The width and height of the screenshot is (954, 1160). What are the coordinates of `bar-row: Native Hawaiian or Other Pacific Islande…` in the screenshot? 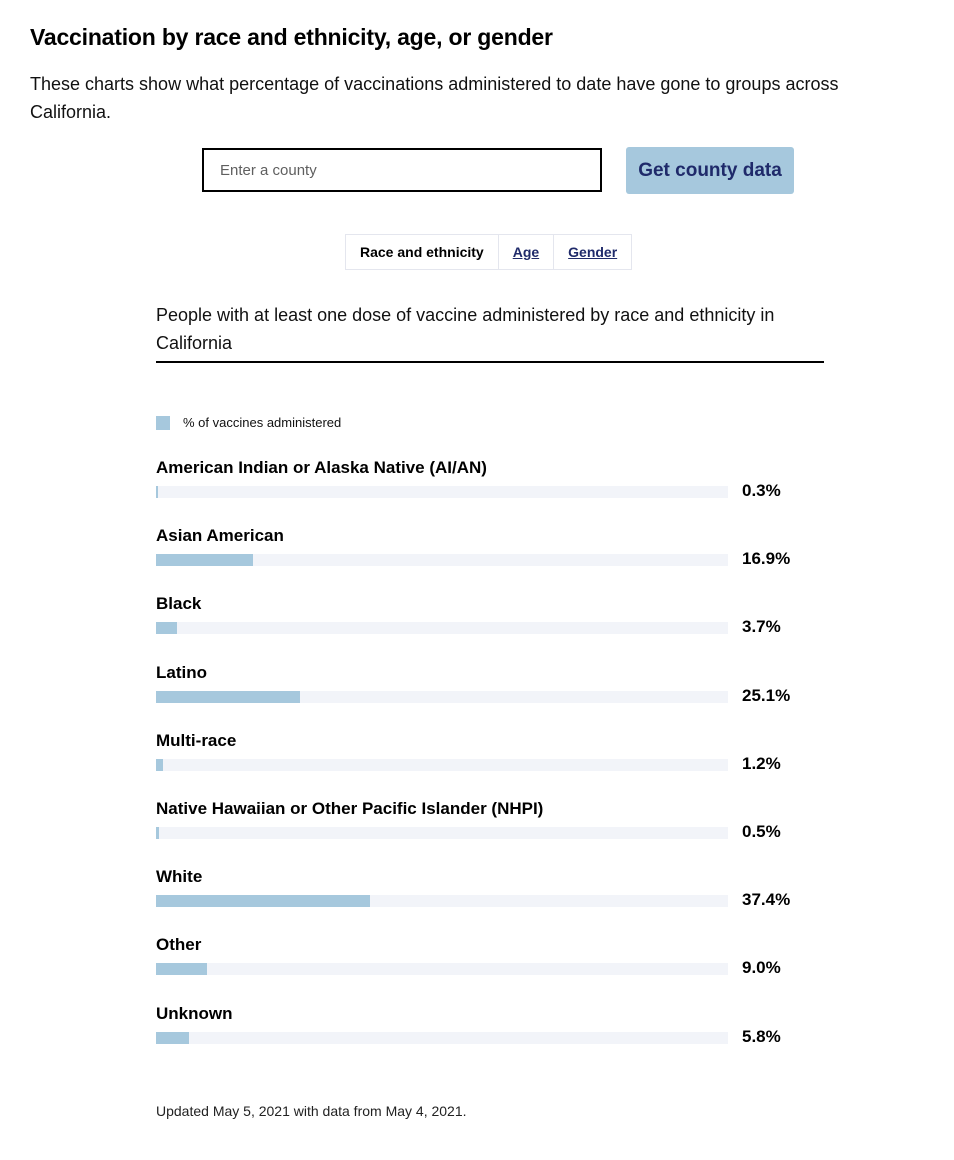 It's located at (496, 833).